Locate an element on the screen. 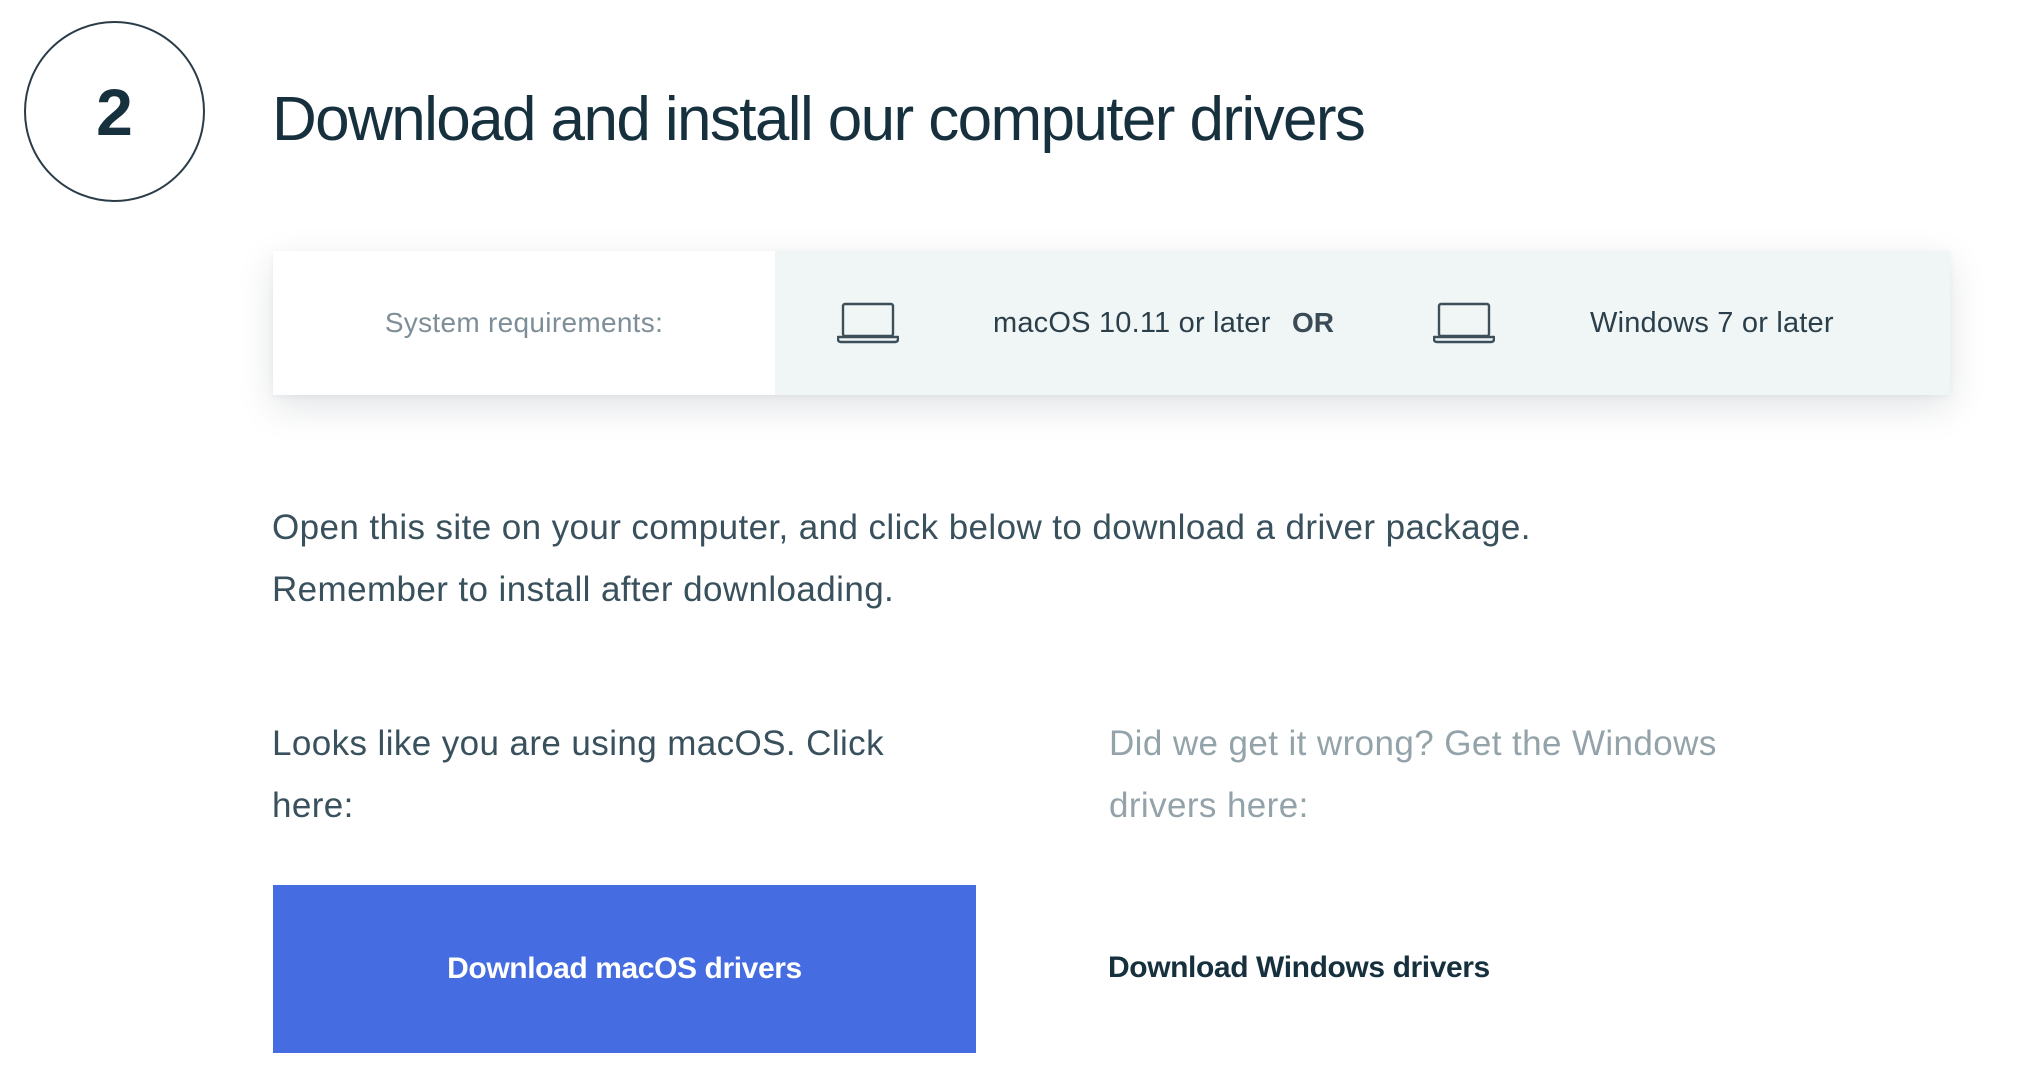 The height and width of the screenshot is (1070, 2022). requirements-label-box: System requirements: is located at coordinates (524, 323).